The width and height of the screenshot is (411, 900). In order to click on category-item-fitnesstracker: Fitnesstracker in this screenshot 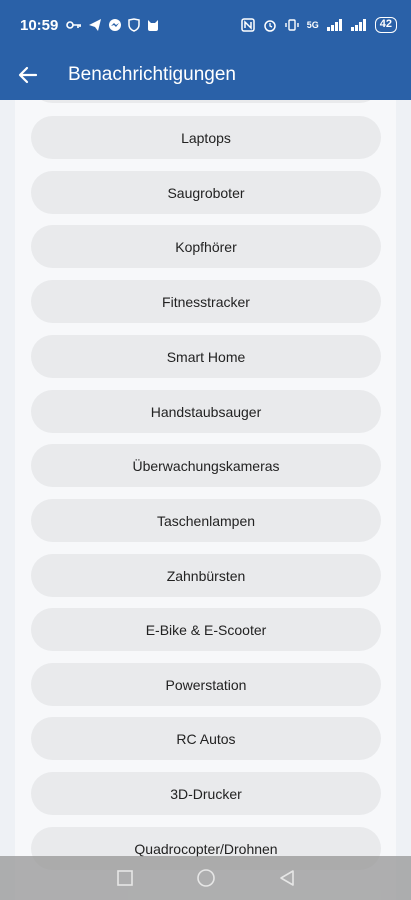, I will do `click(206, 301)`.